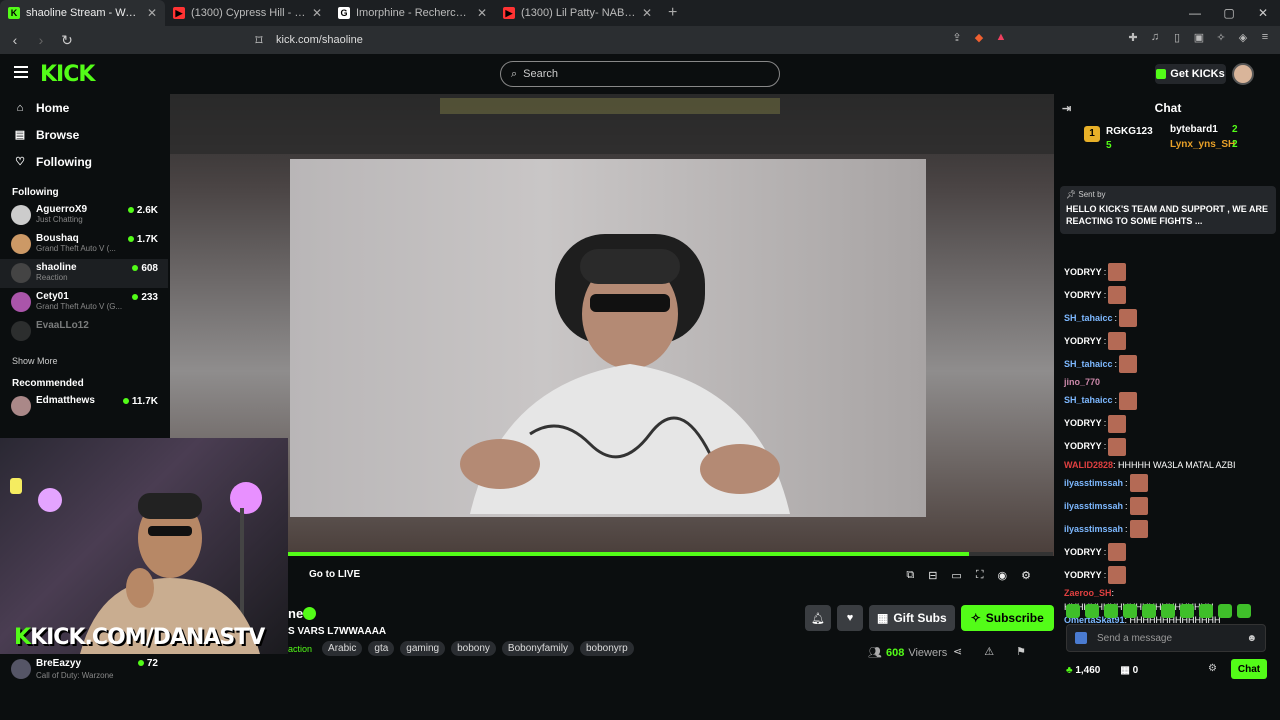 Image resolution: width=1280 pixels, height=720 pixels. Describe the element at coordinates (956, 575) in the screenshot. I see `theater-icon: ▭` at that location.